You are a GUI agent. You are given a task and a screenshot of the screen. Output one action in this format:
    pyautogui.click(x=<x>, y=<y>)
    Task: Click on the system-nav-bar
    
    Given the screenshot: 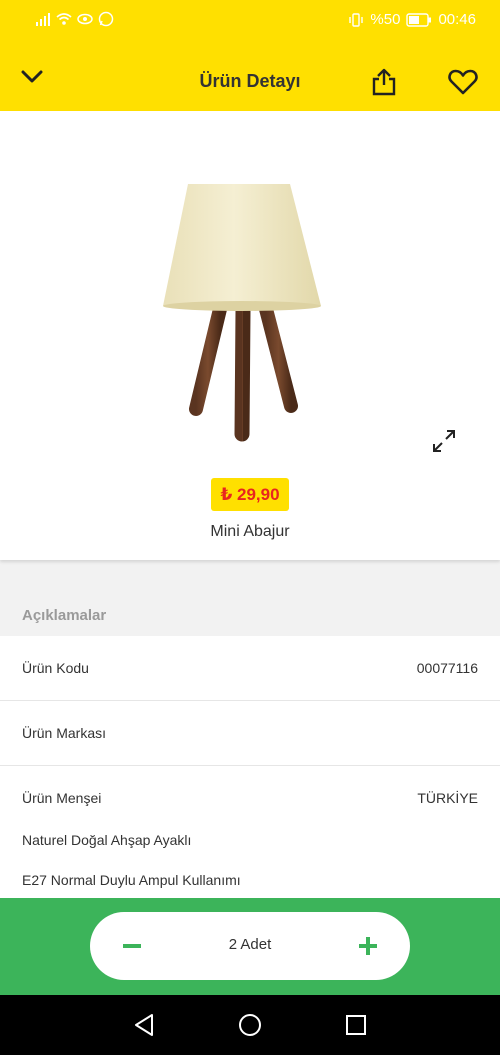 What is the action you would take?
    pyautogui.click(x=250, y=1025)
    